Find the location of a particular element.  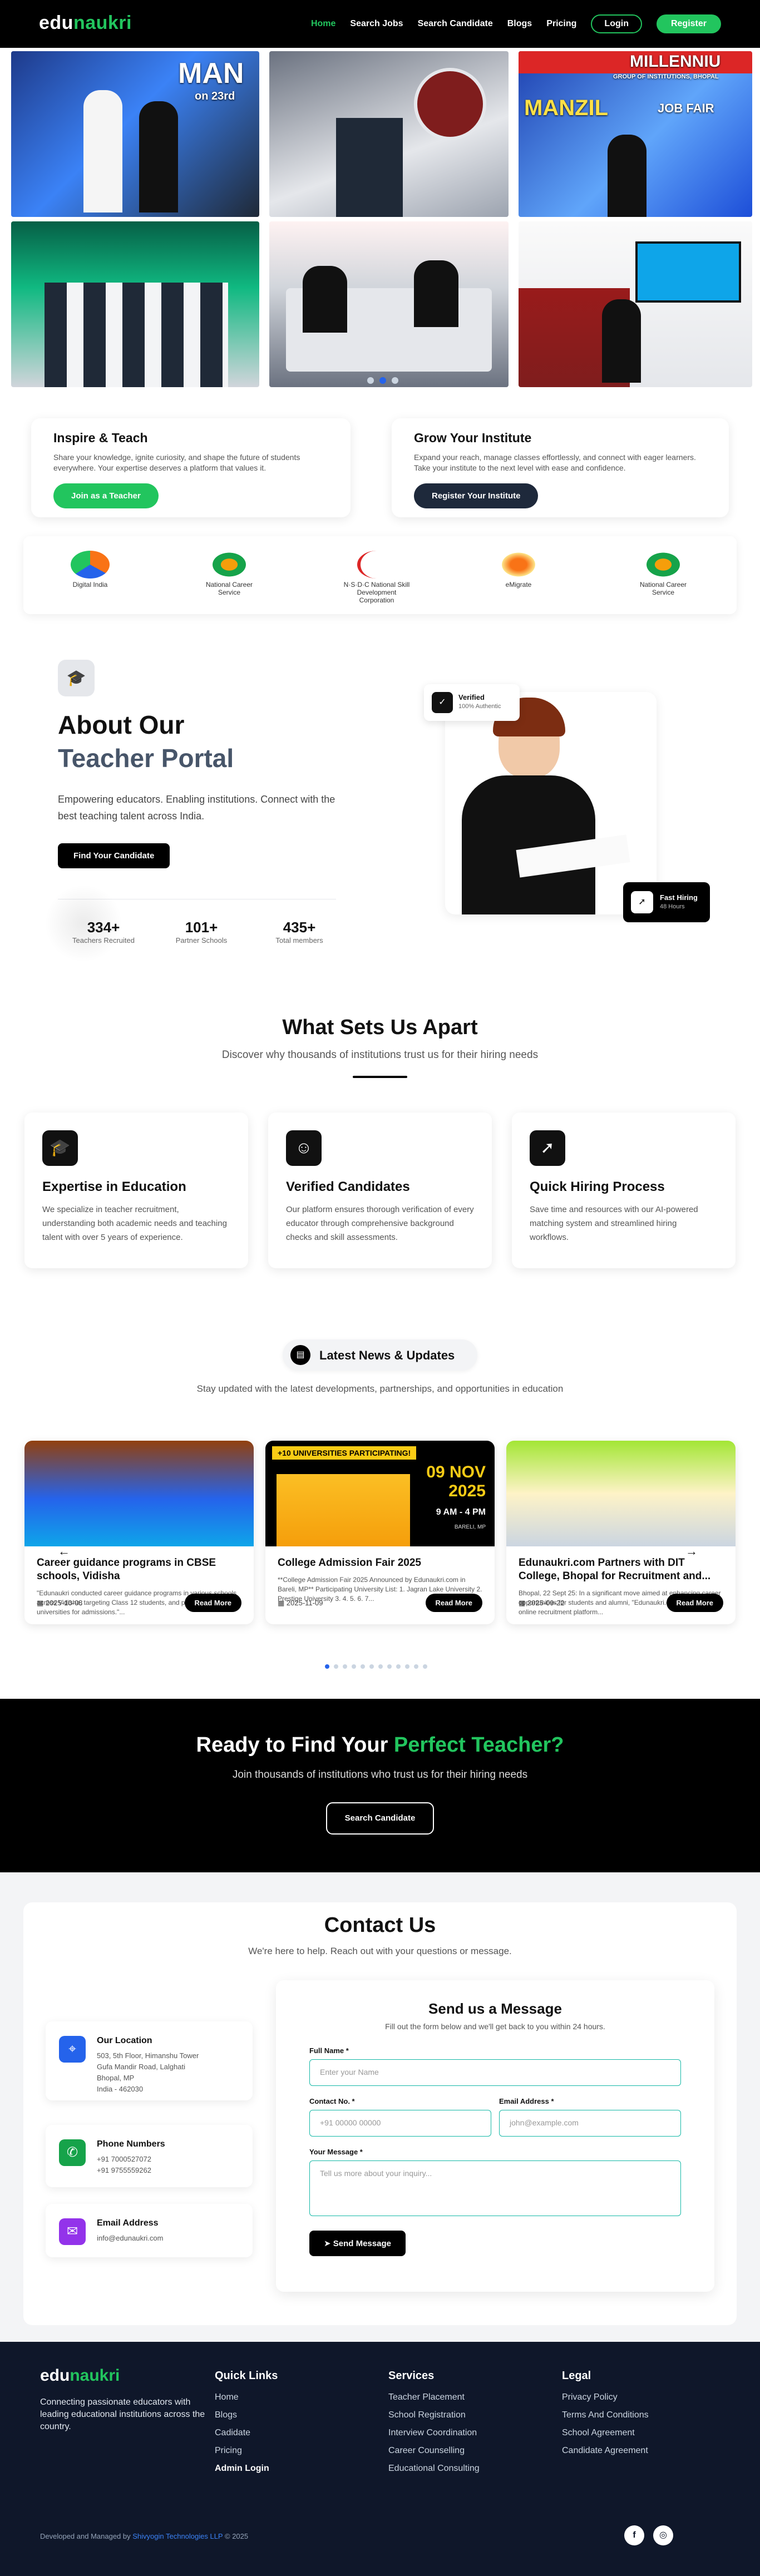

footer-link: Candidate Agreement is located at coordinates (605, 2451).